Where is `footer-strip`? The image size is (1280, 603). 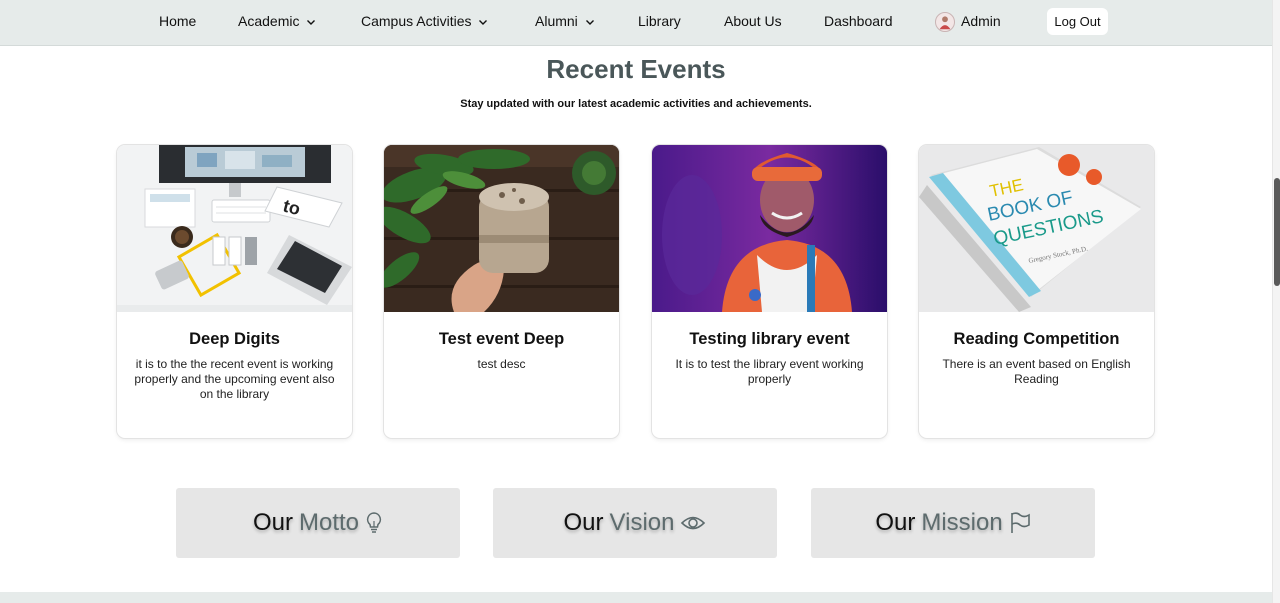 footer-strip is located at coordinates (636, 597).